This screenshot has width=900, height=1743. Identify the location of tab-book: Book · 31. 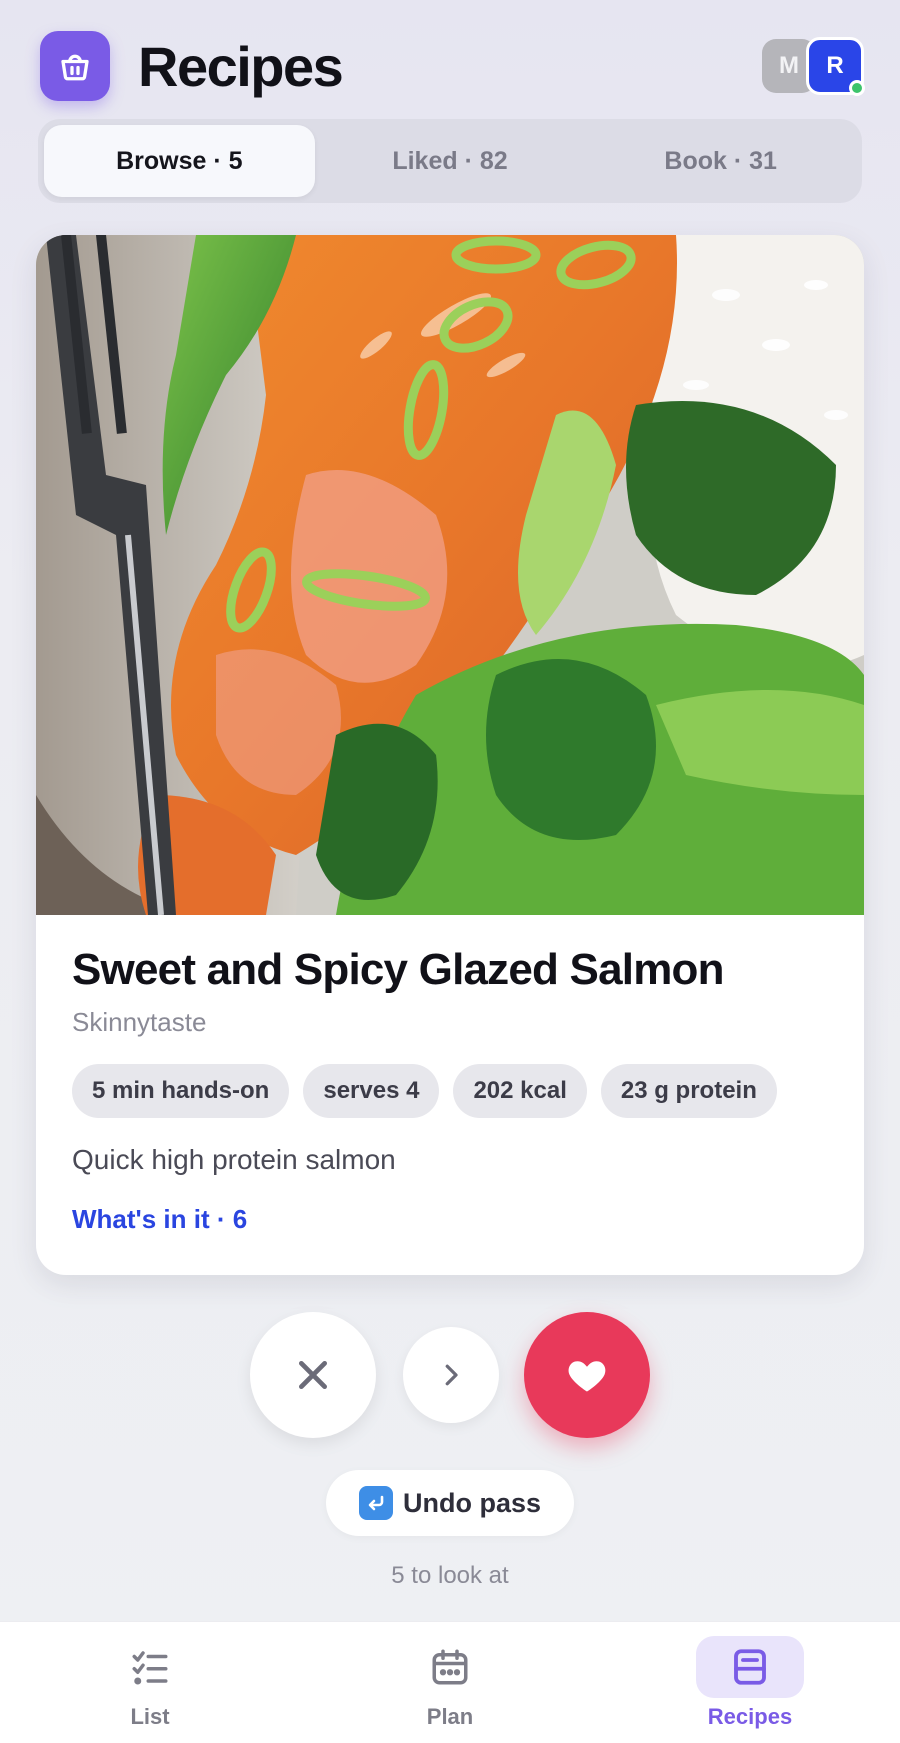
(720, 161).